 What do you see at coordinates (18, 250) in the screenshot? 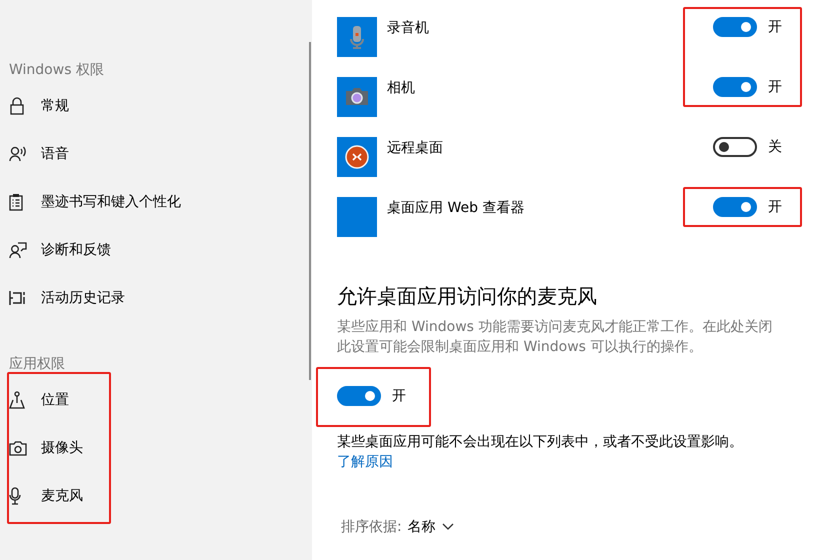
I see `person-feedback-icon` at bounding box center [18, 250].